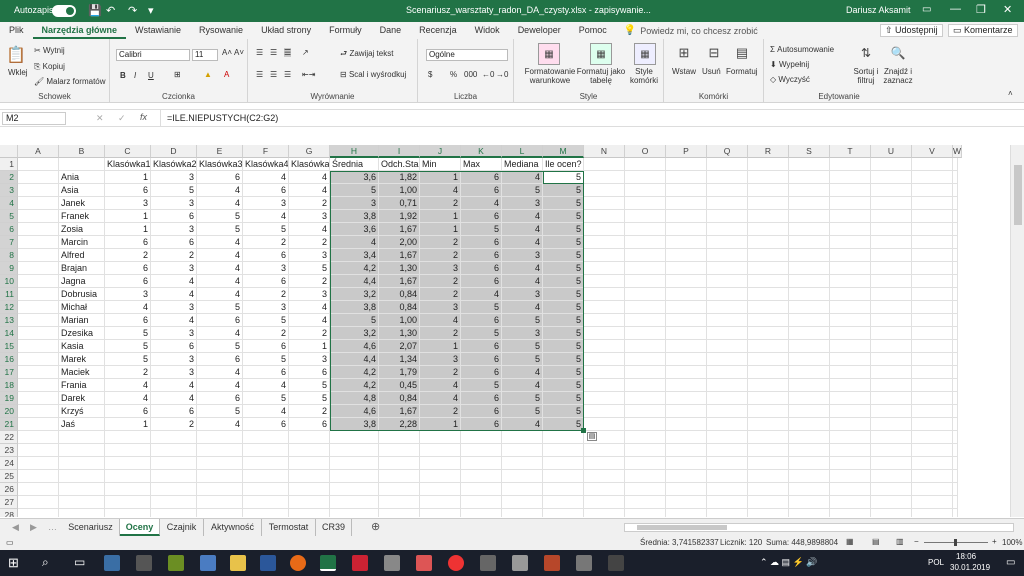 This screenshot has height=576, width=1024. Describe the element at coordinates (309, 502) in the screenshot. I see `cell-g27` at that location.